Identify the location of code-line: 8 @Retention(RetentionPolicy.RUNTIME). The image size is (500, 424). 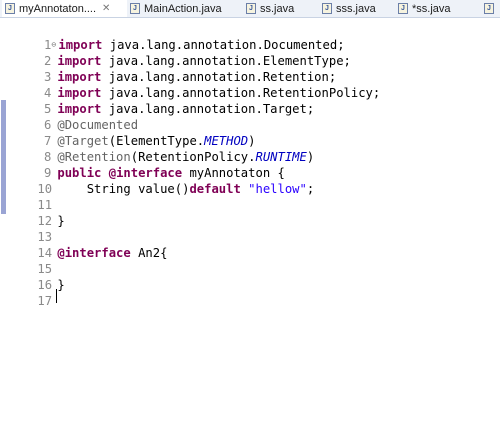
(161, 148).